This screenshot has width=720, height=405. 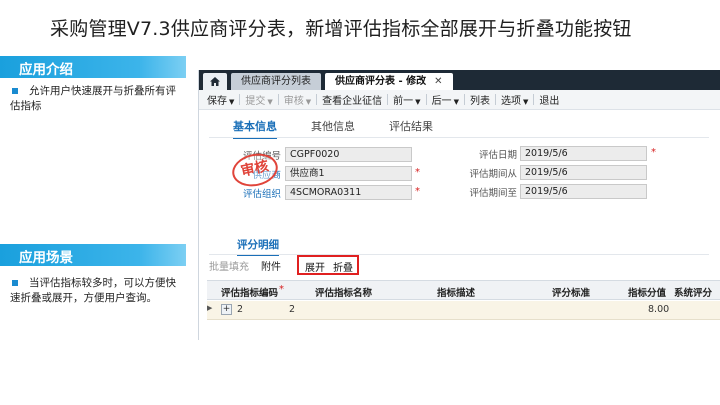 I want to click on code-field: CGPF0020, so click(x=348, y=154).